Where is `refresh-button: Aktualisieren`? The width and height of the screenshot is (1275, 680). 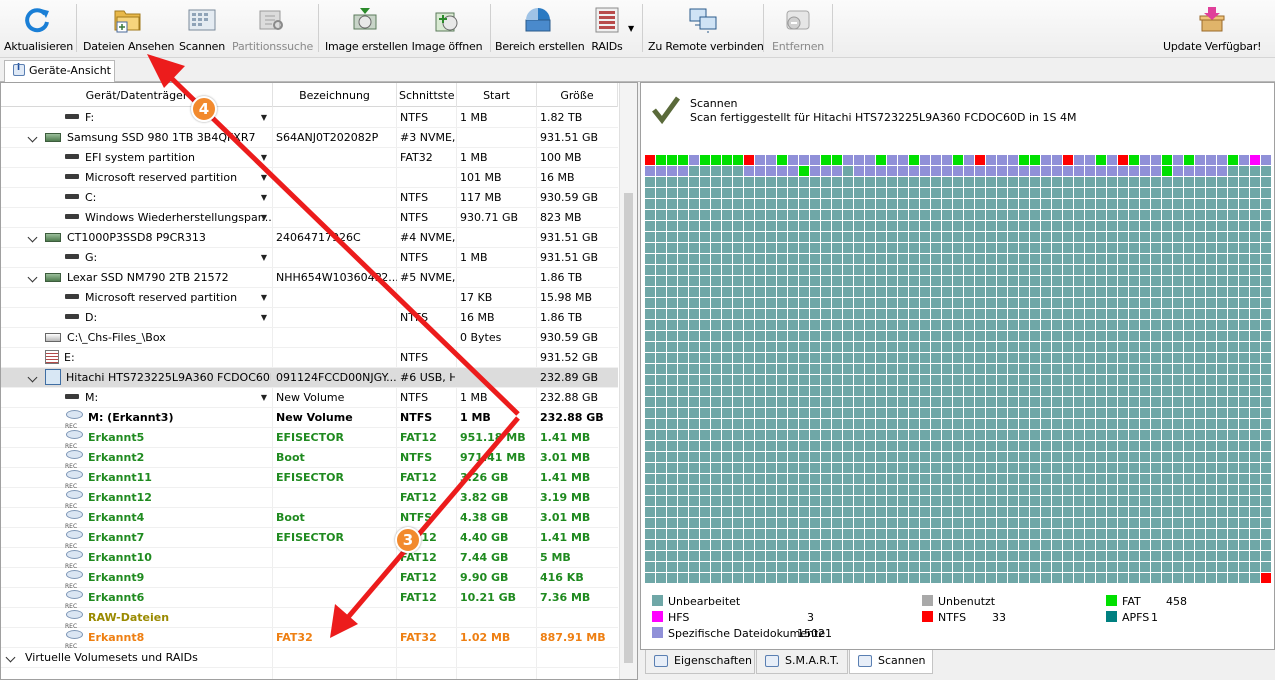
refresh-button: Aktualisieren is located at coordinates (38, 28).